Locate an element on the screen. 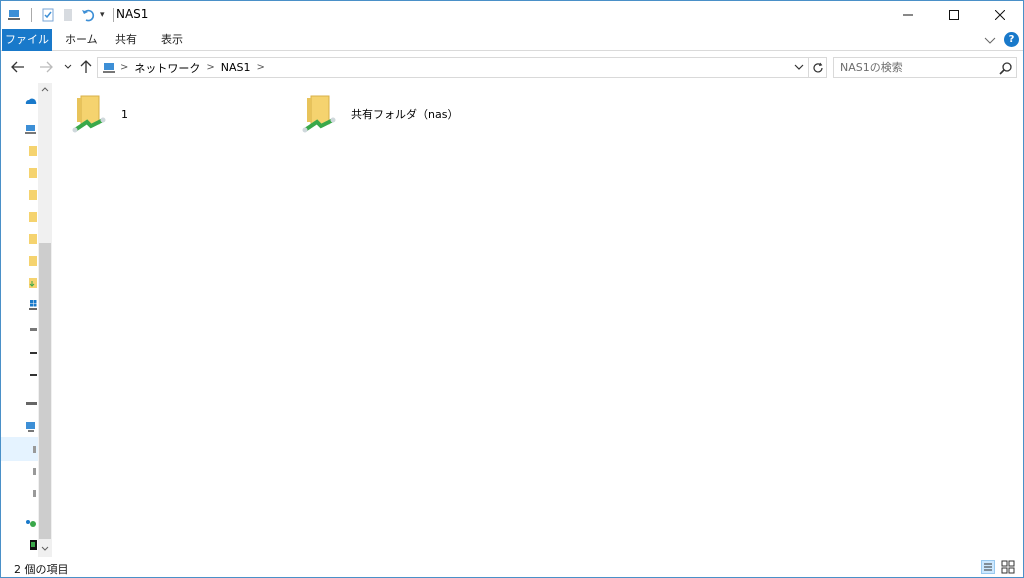  maximize-icon is located at coordinates (954, 15).